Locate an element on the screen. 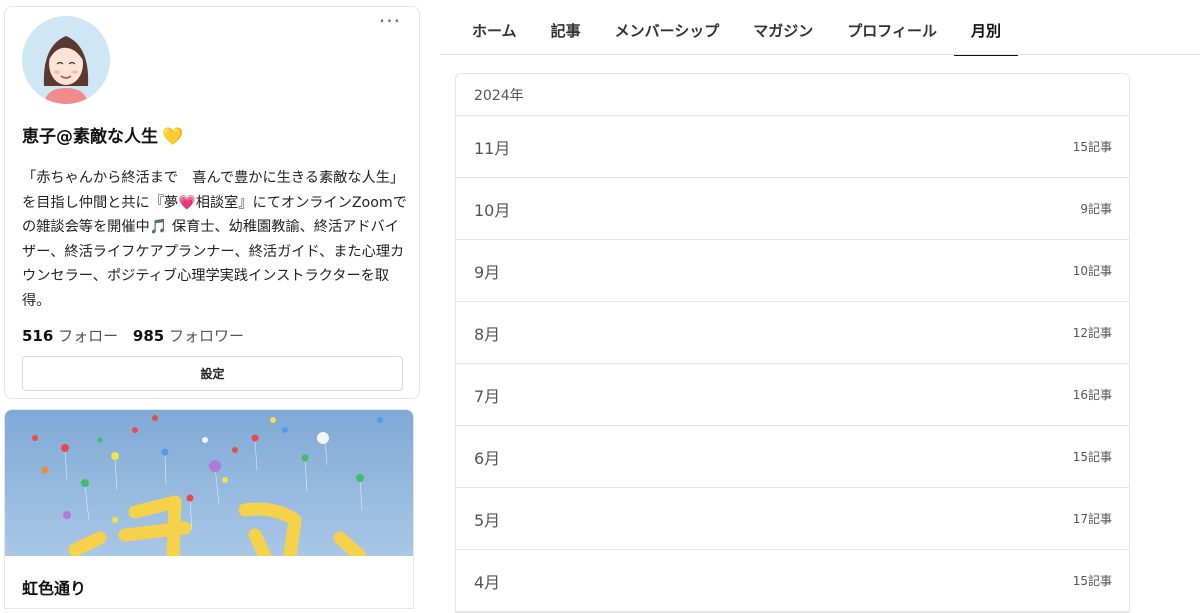 This screenshot has width=1200, height=613. profile-tabs: ホーム 記事 メンバーシップ マガジン プロフィール 月別 is located at coordinates (737, 28).